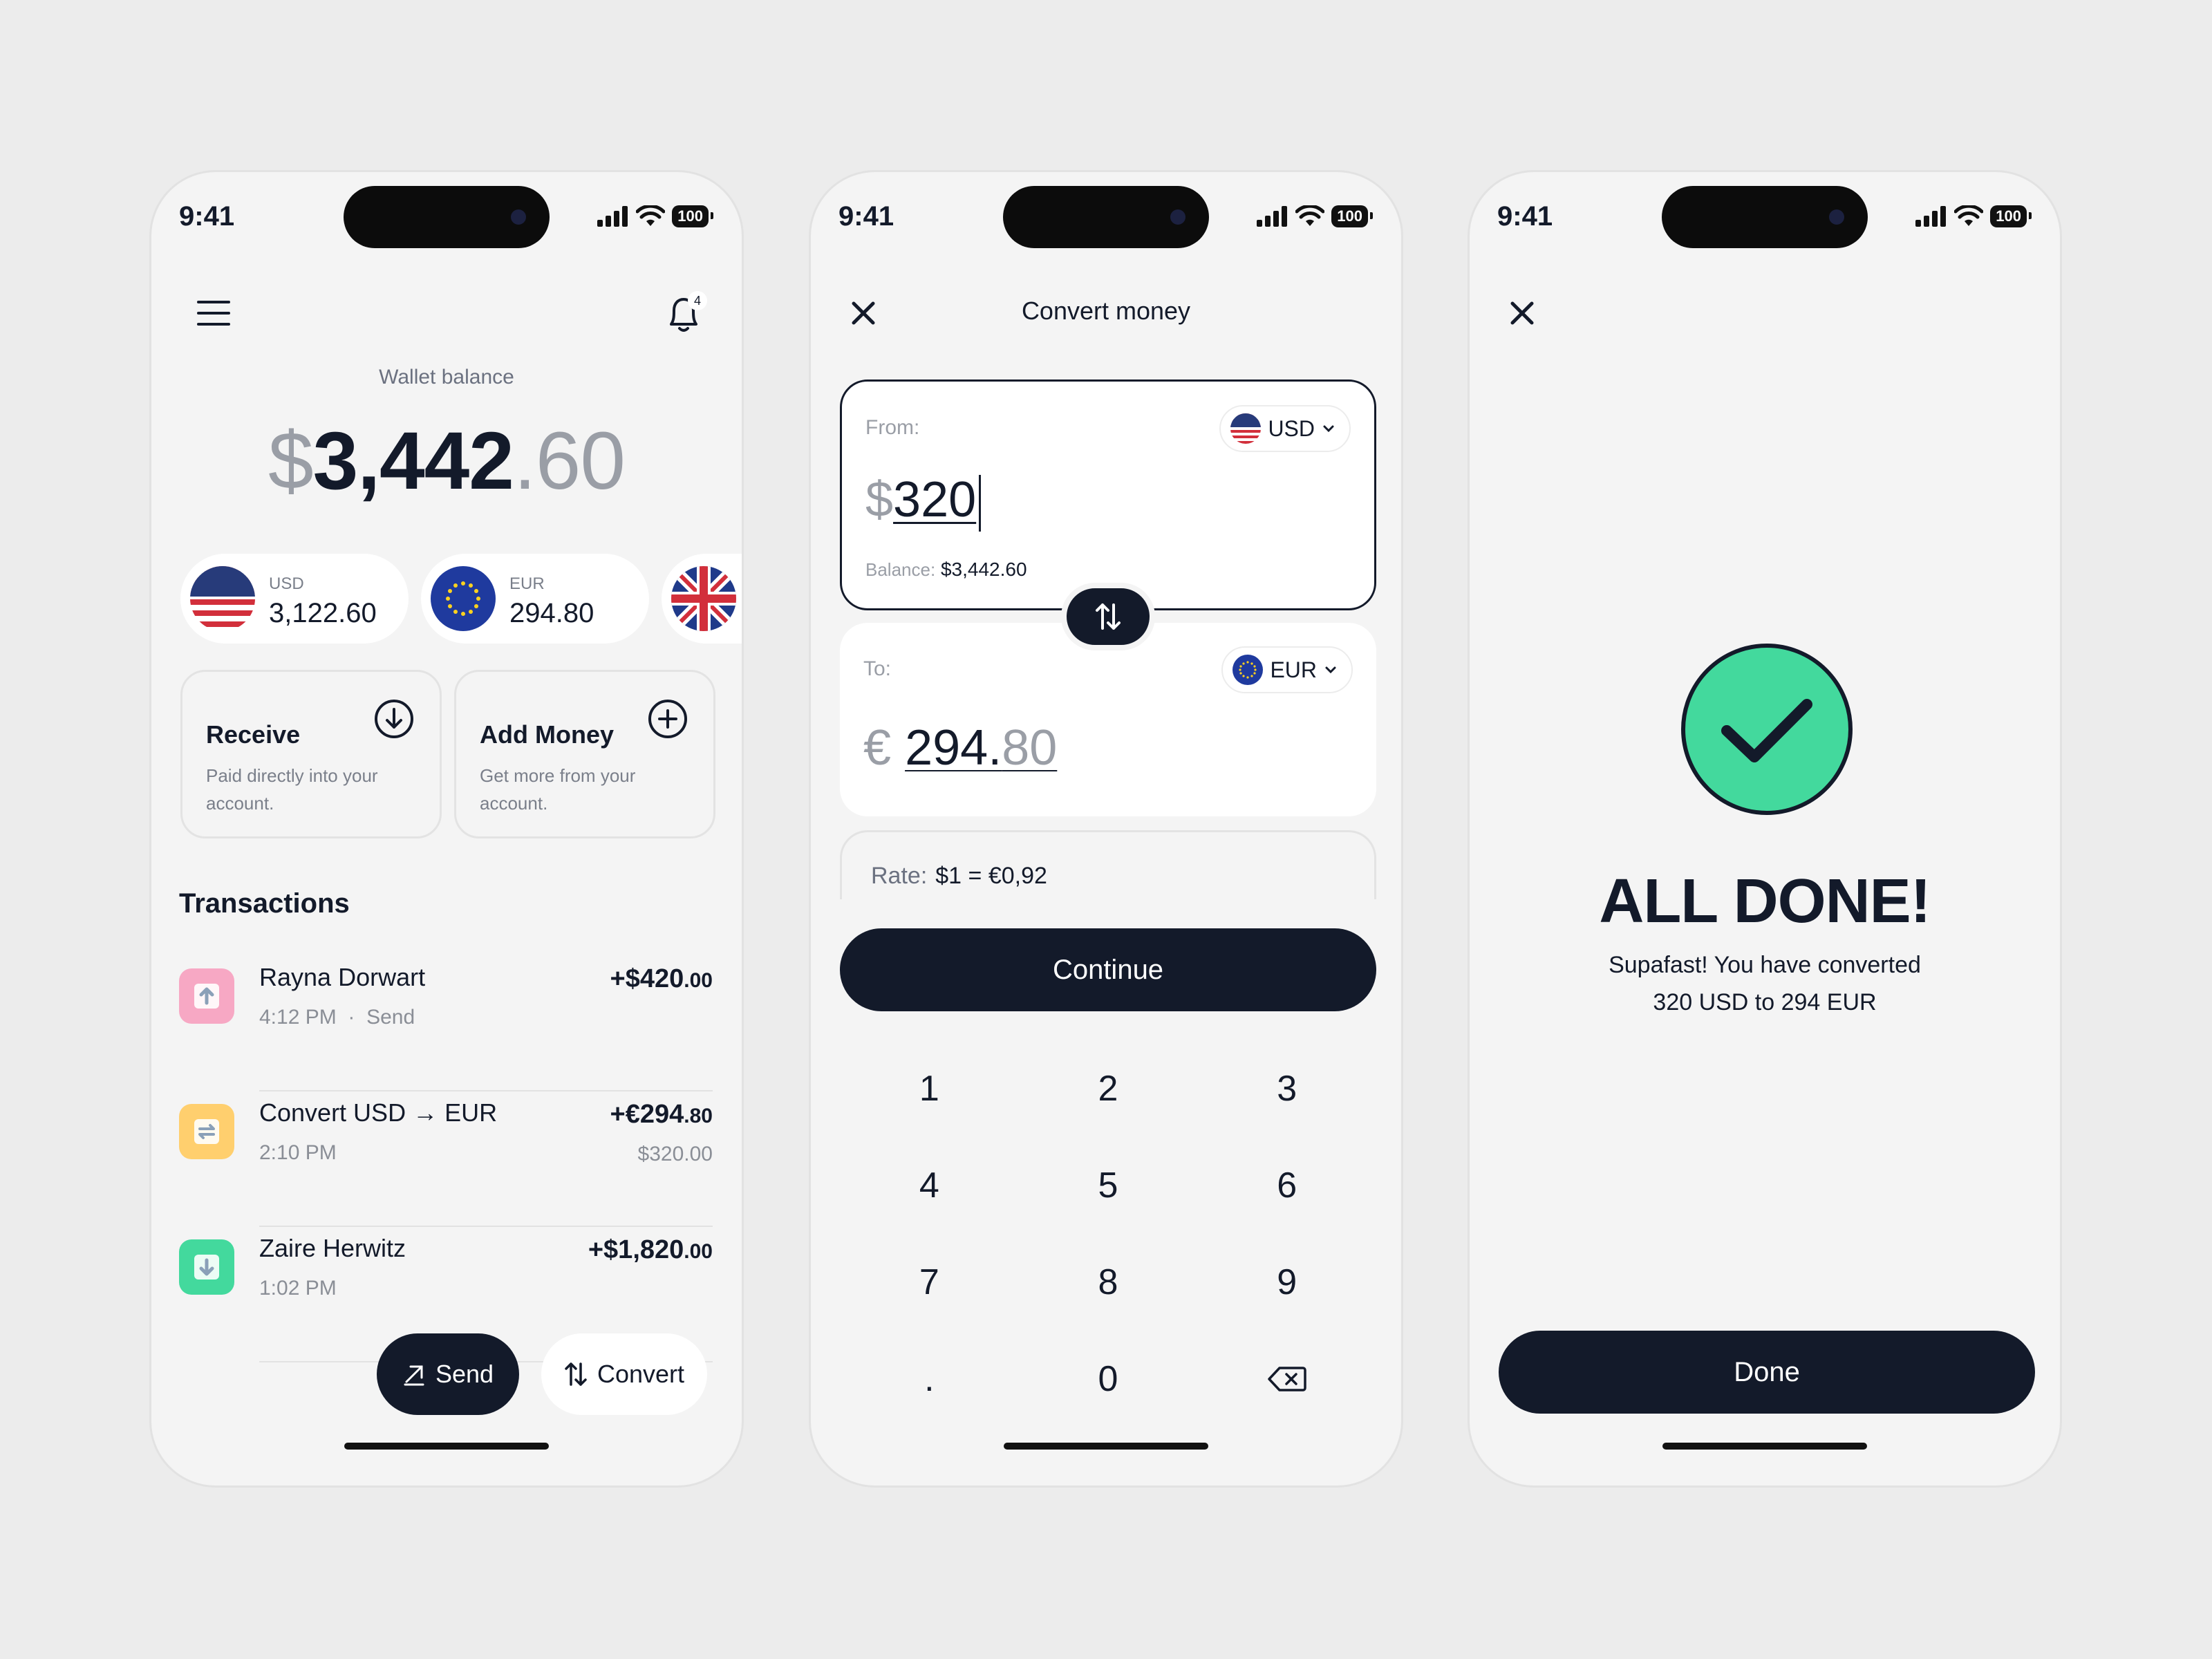  What do you see at coordinates (214, 313) in the screenshot?
I see `menu-icon` at bounding box center [214, 313].